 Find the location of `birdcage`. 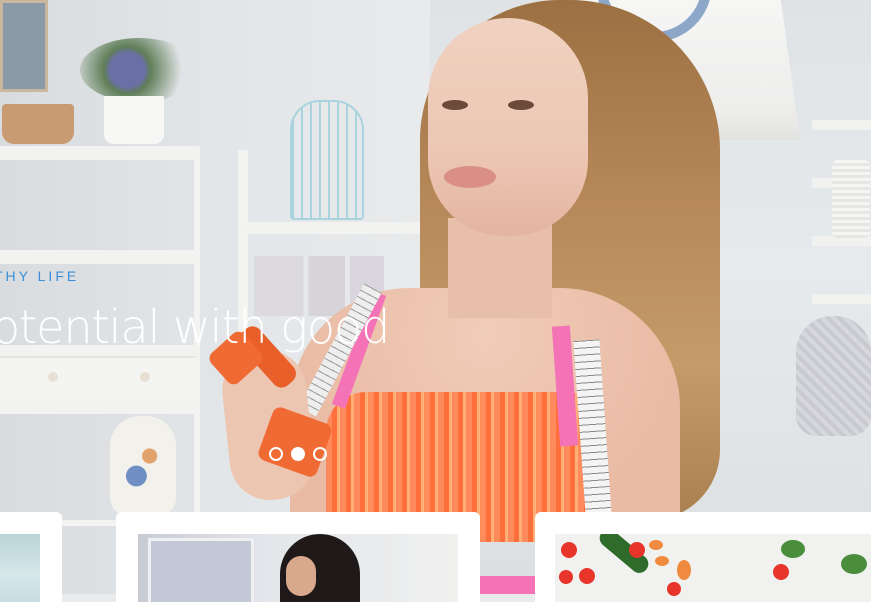

birdcage is located at coordinates (327, 160).